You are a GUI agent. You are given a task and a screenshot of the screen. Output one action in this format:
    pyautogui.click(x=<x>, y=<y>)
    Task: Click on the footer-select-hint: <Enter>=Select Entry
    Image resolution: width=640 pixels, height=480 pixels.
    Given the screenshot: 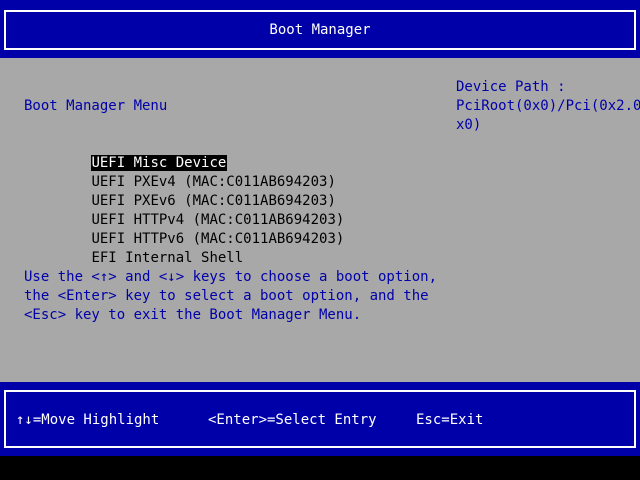 What is the action you would take?
    pyautogui.click(x=292, y=420)
    